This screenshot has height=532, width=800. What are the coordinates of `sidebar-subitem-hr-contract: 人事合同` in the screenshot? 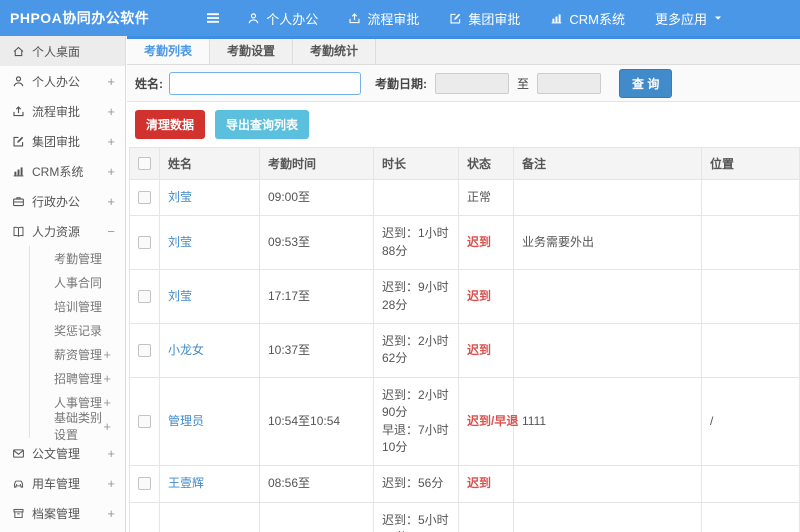 It's located at (77, 282).